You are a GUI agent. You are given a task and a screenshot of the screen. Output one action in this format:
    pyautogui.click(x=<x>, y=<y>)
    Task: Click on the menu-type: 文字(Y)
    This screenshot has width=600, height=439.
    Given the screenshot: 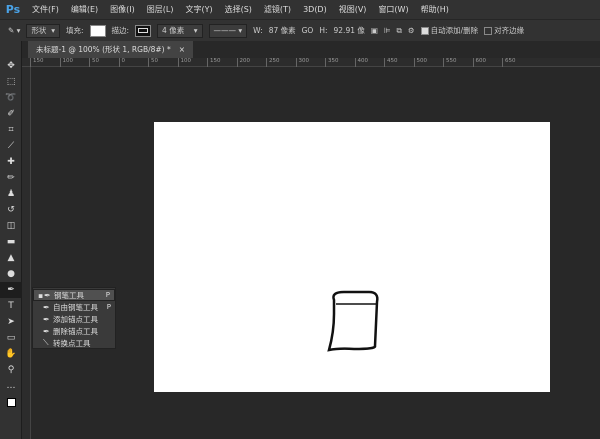 What is the action you would take?
    pyautogui.click(x=198, y=9)
    